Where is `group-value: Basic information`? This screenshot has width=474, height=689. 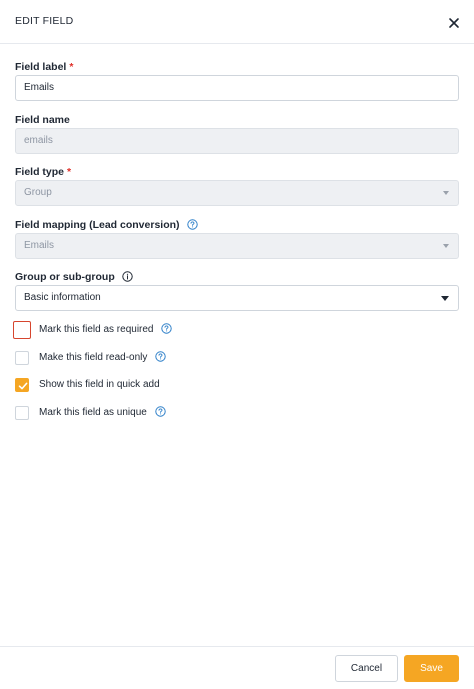
group-value: Basic information is located at coordinates (62, 297).